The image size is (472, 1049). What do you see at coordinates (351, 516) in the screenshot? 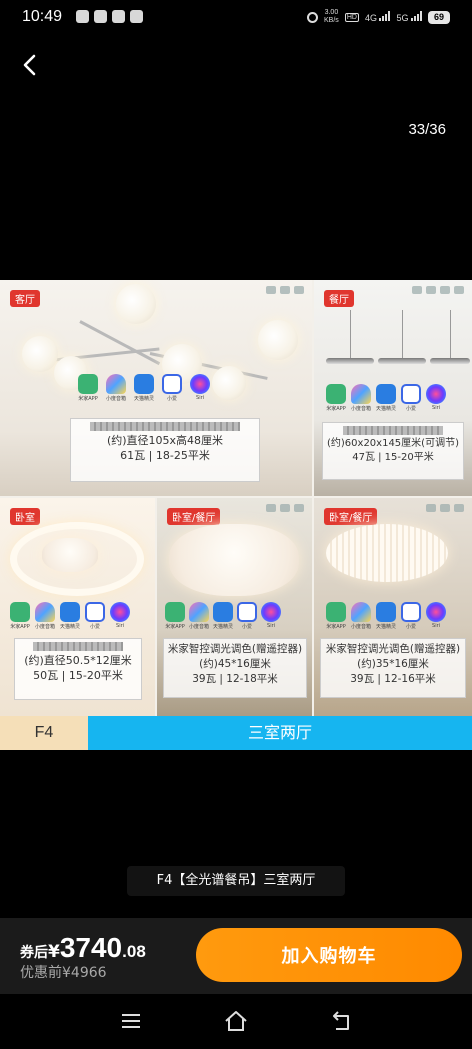
I see `room-tag: 卧室/餐厅` at bounding box center [351, 516].